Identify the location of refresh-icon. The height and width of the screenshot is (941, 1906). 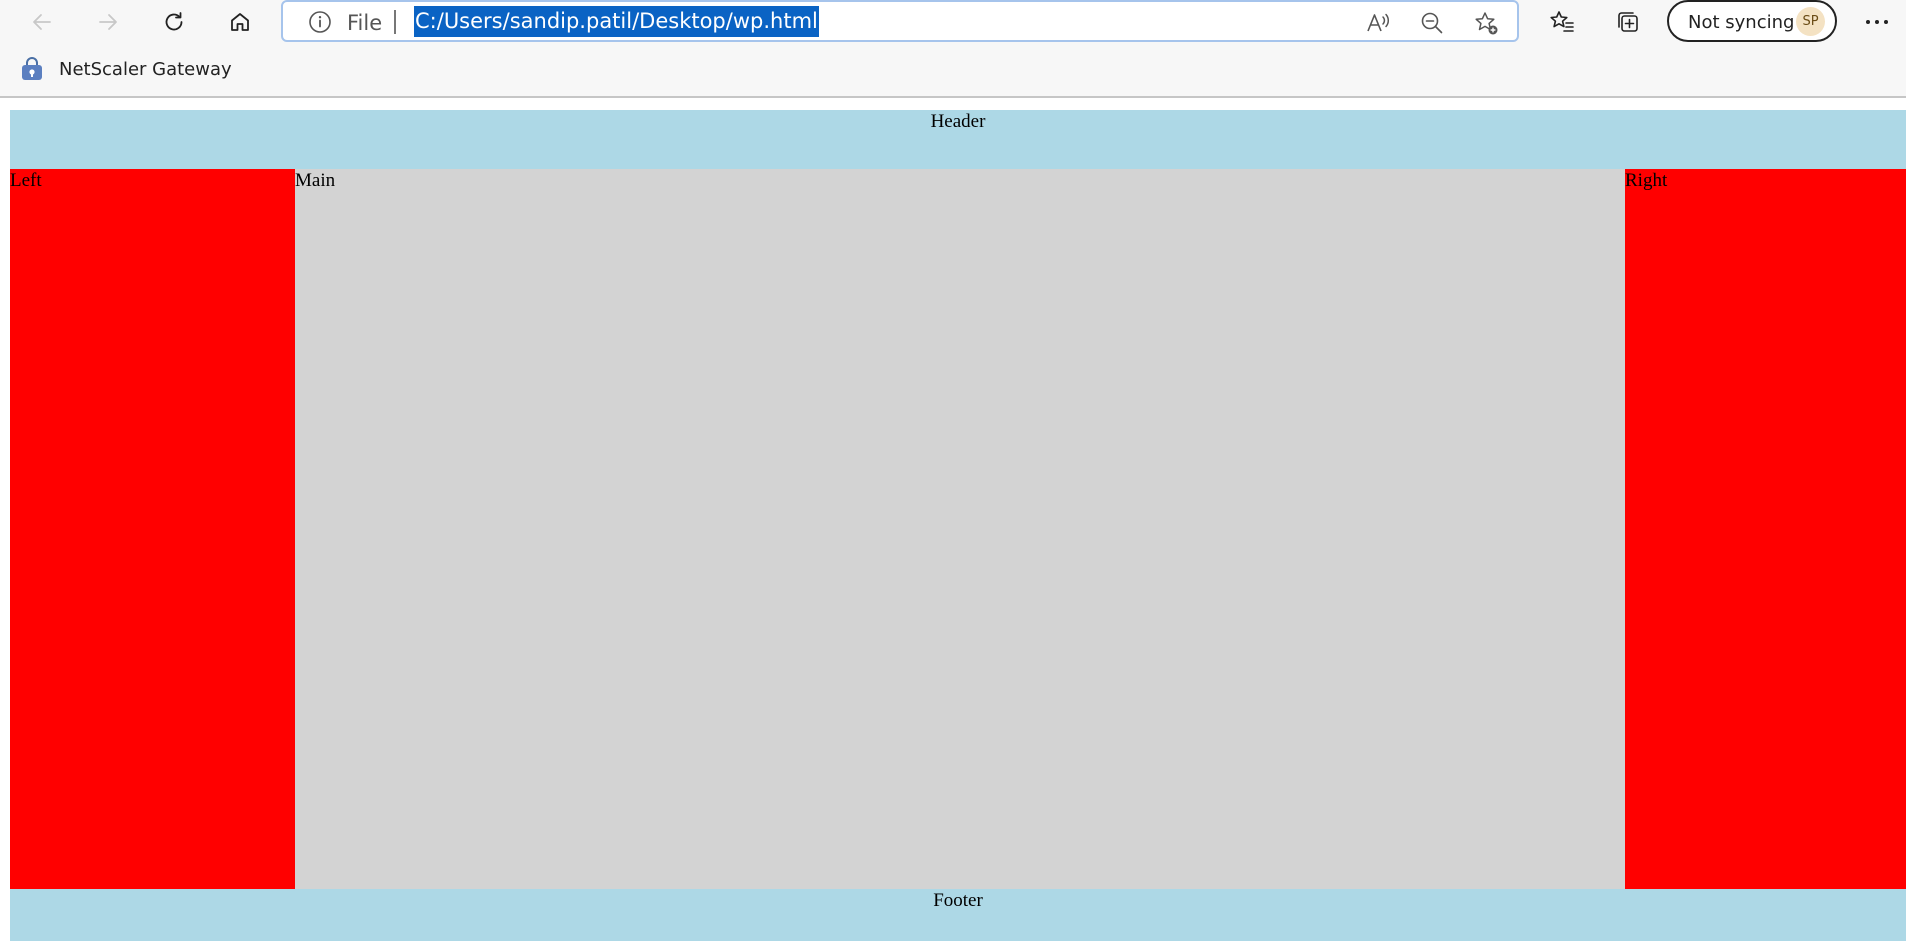
(174, 21).